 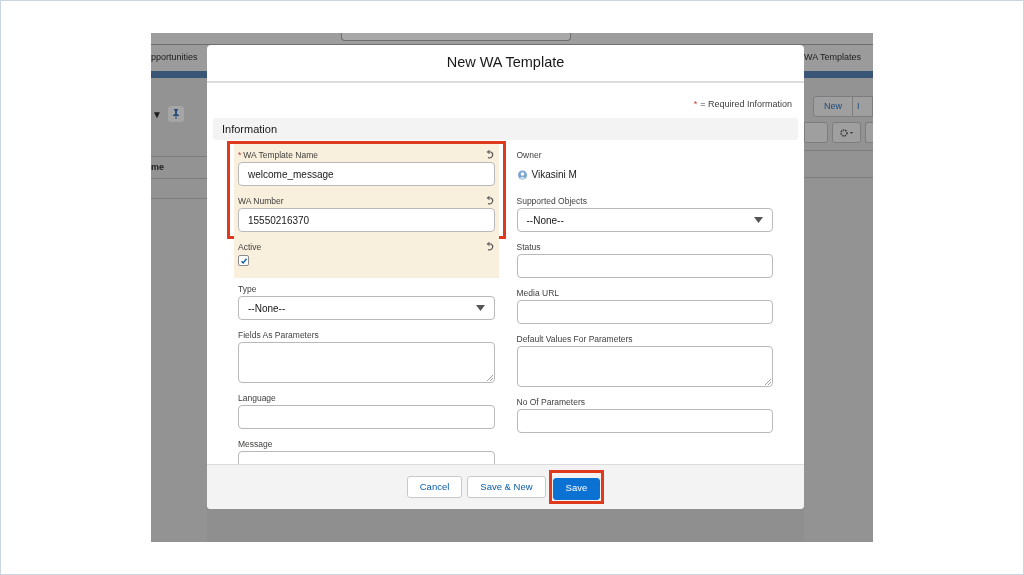 I want to click on field-label: WA Number, so click(x=261, y=201).